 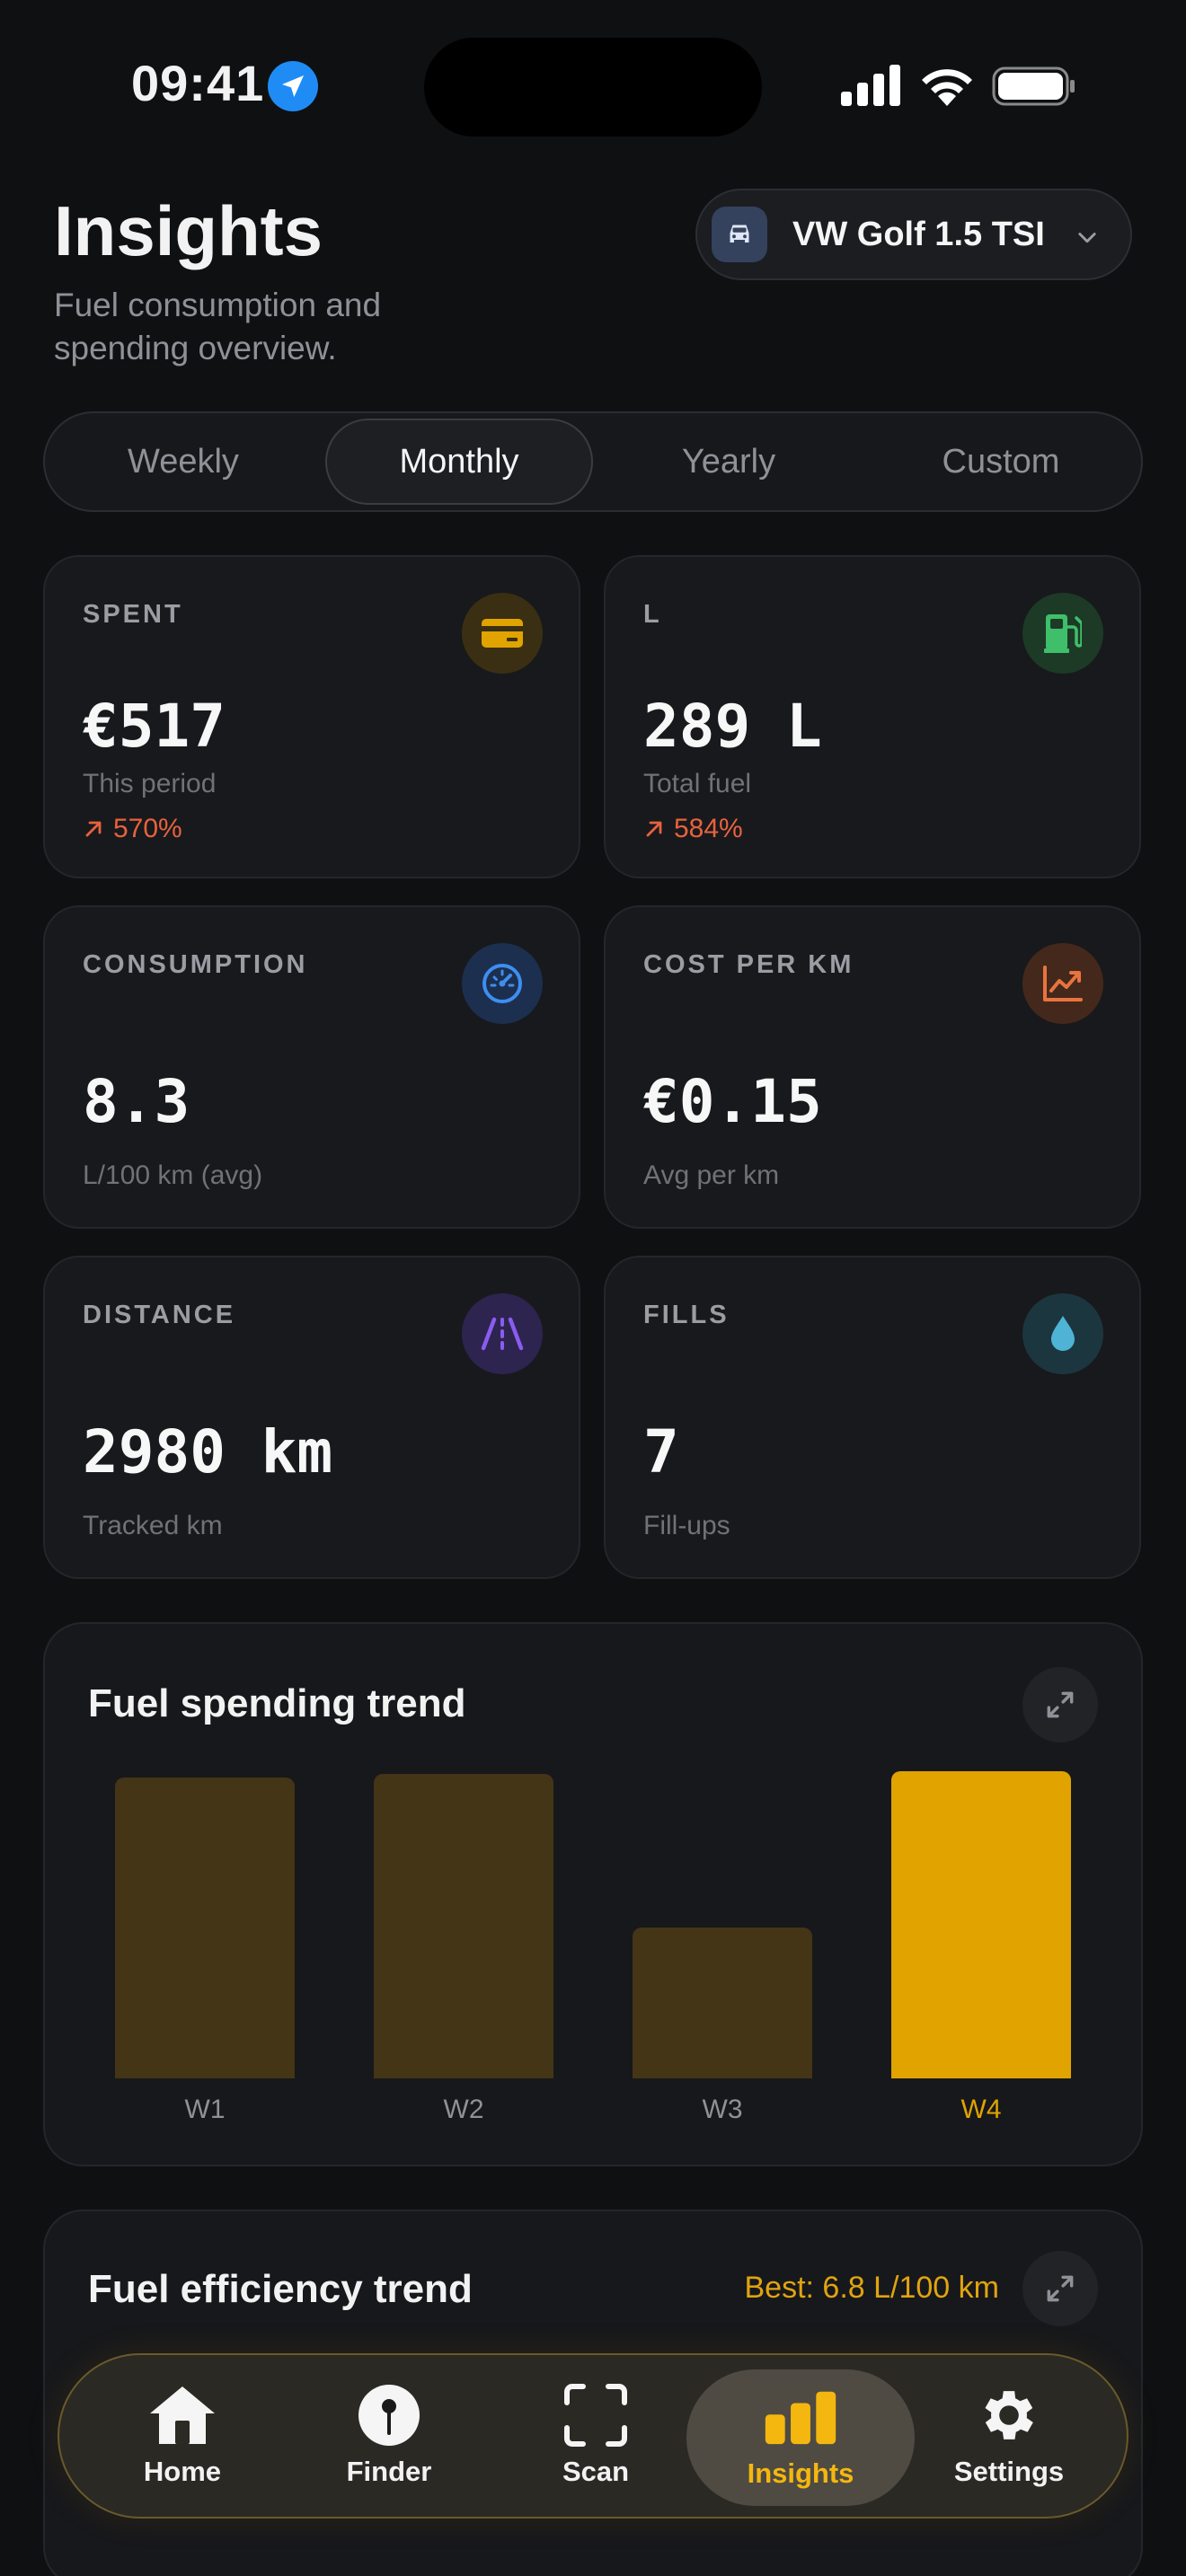 I want to click on x-tick-label: W4, so click(x=981, y=2109).